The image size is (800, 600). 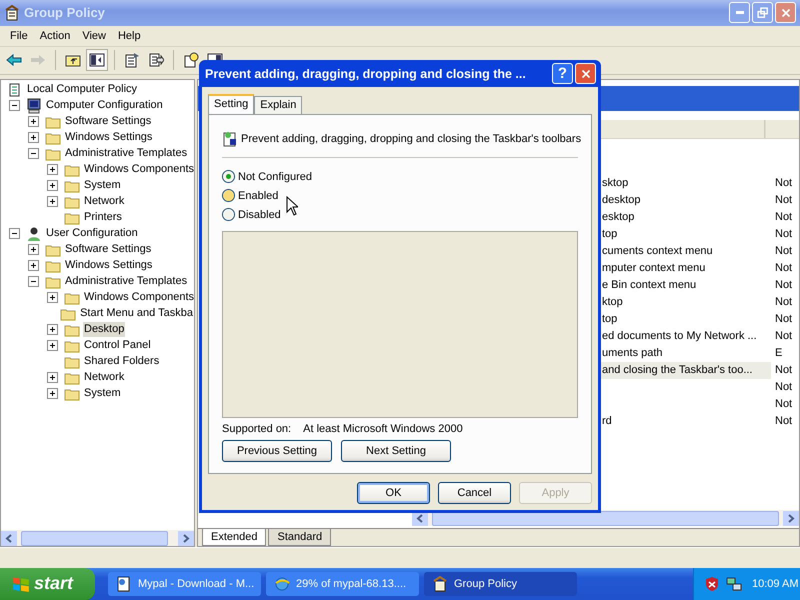 What do you see at coordinates (778, 353) in the screenshot?
I see `setting-state: E` at bounding box center [778, 353].